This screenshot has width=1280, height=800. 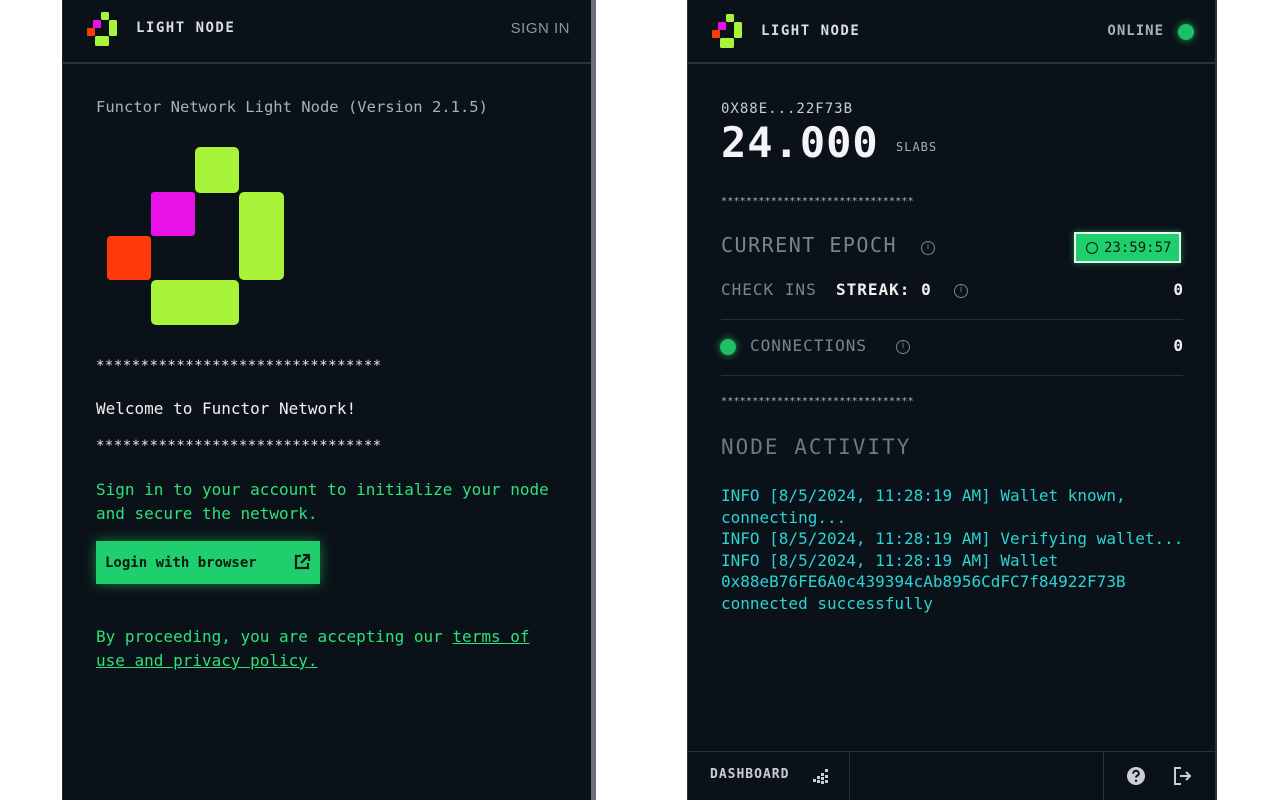 What do you see at coordinates (593, 400) in the screenshot?
I see `left-panel-scrollbar` at bounding box center [593, 400].